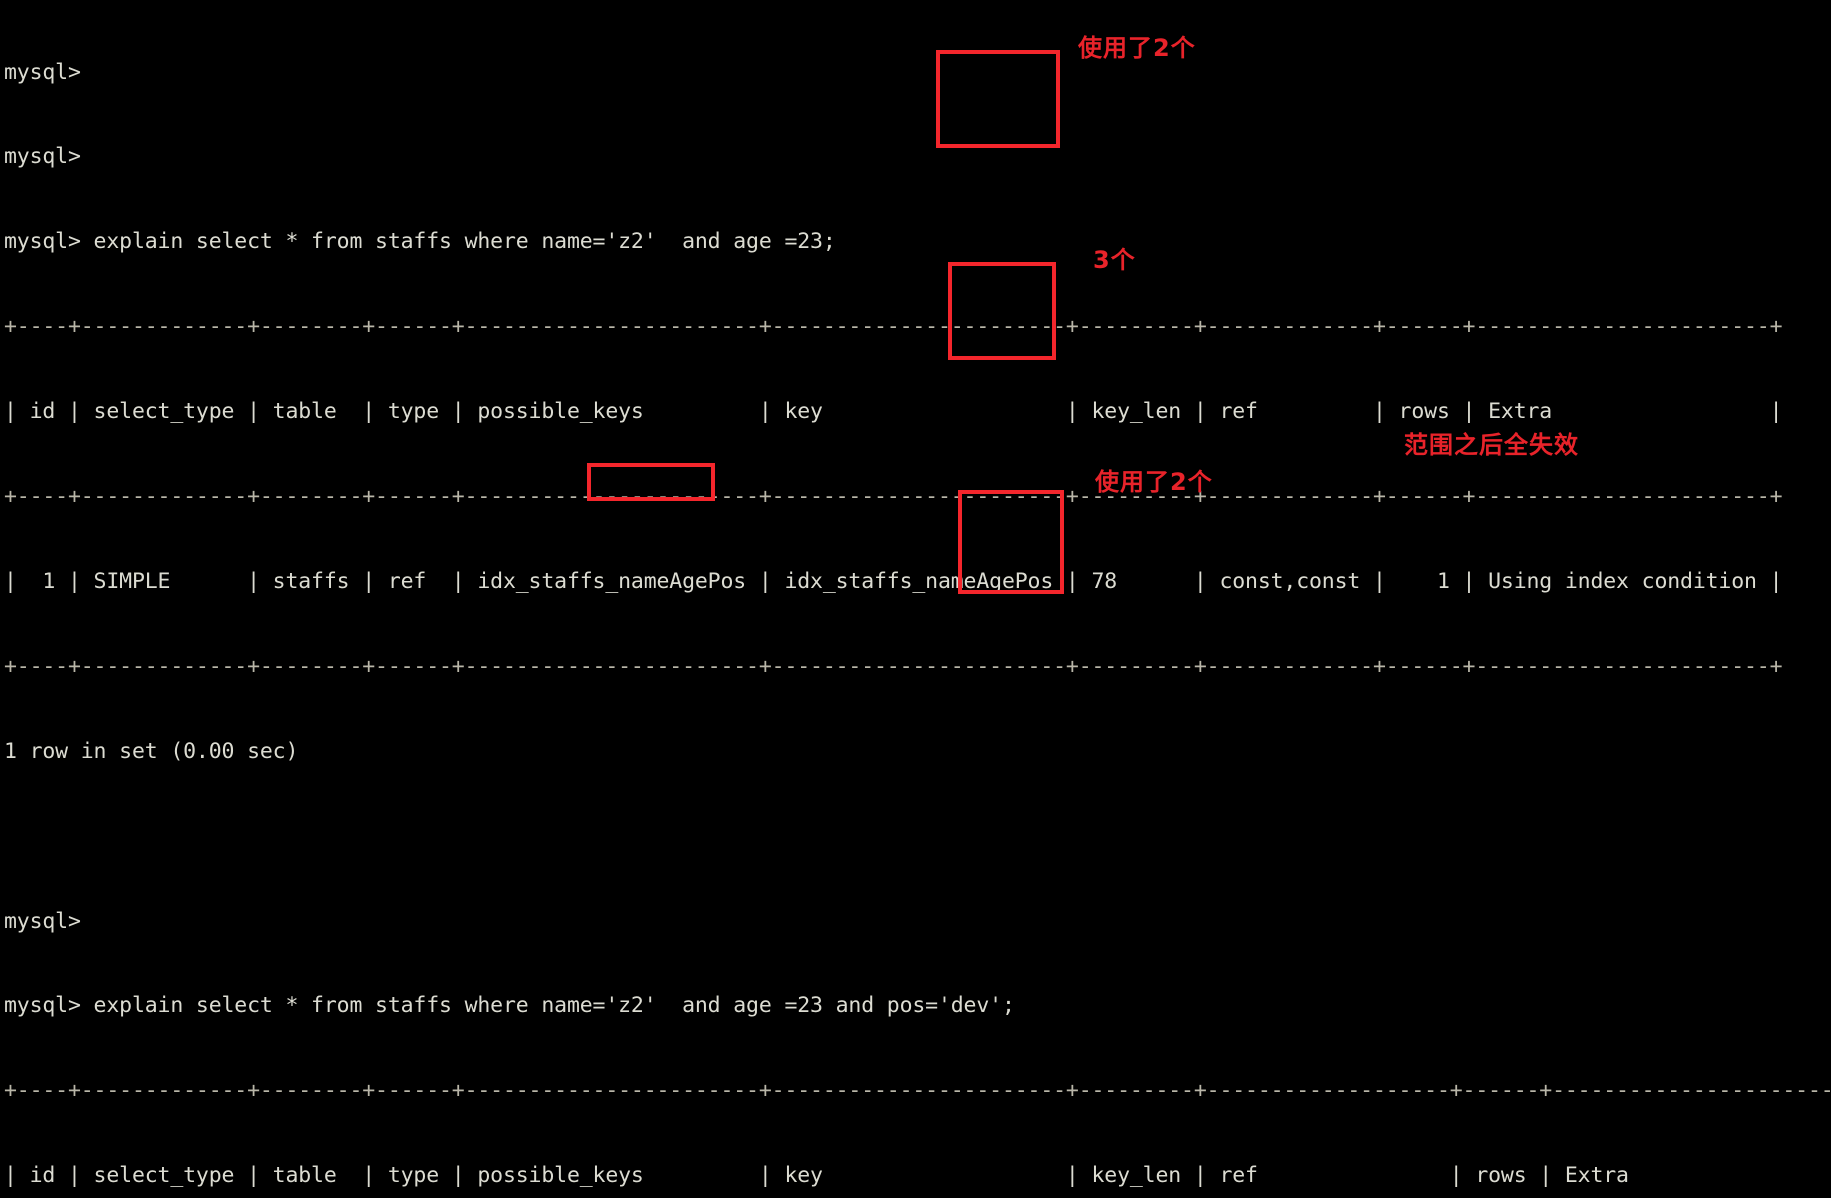 The image size is (1831, 1198). I want to click on annotation-used-2-columns-1: 使用了2个, so click(1137, 48).